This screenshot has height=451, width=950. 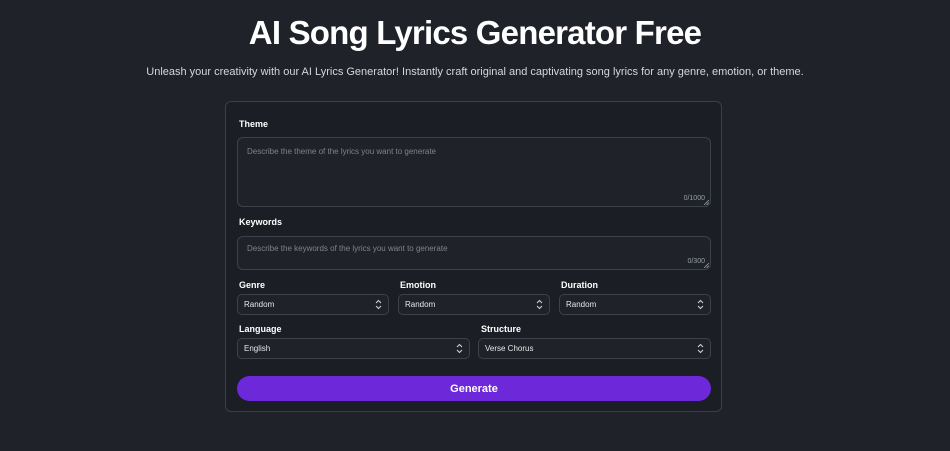 What do you see at coordinates (509, 348) in the screenshot?
I see `structure-value: Verse Chorus` at bounding box center [509, 348].